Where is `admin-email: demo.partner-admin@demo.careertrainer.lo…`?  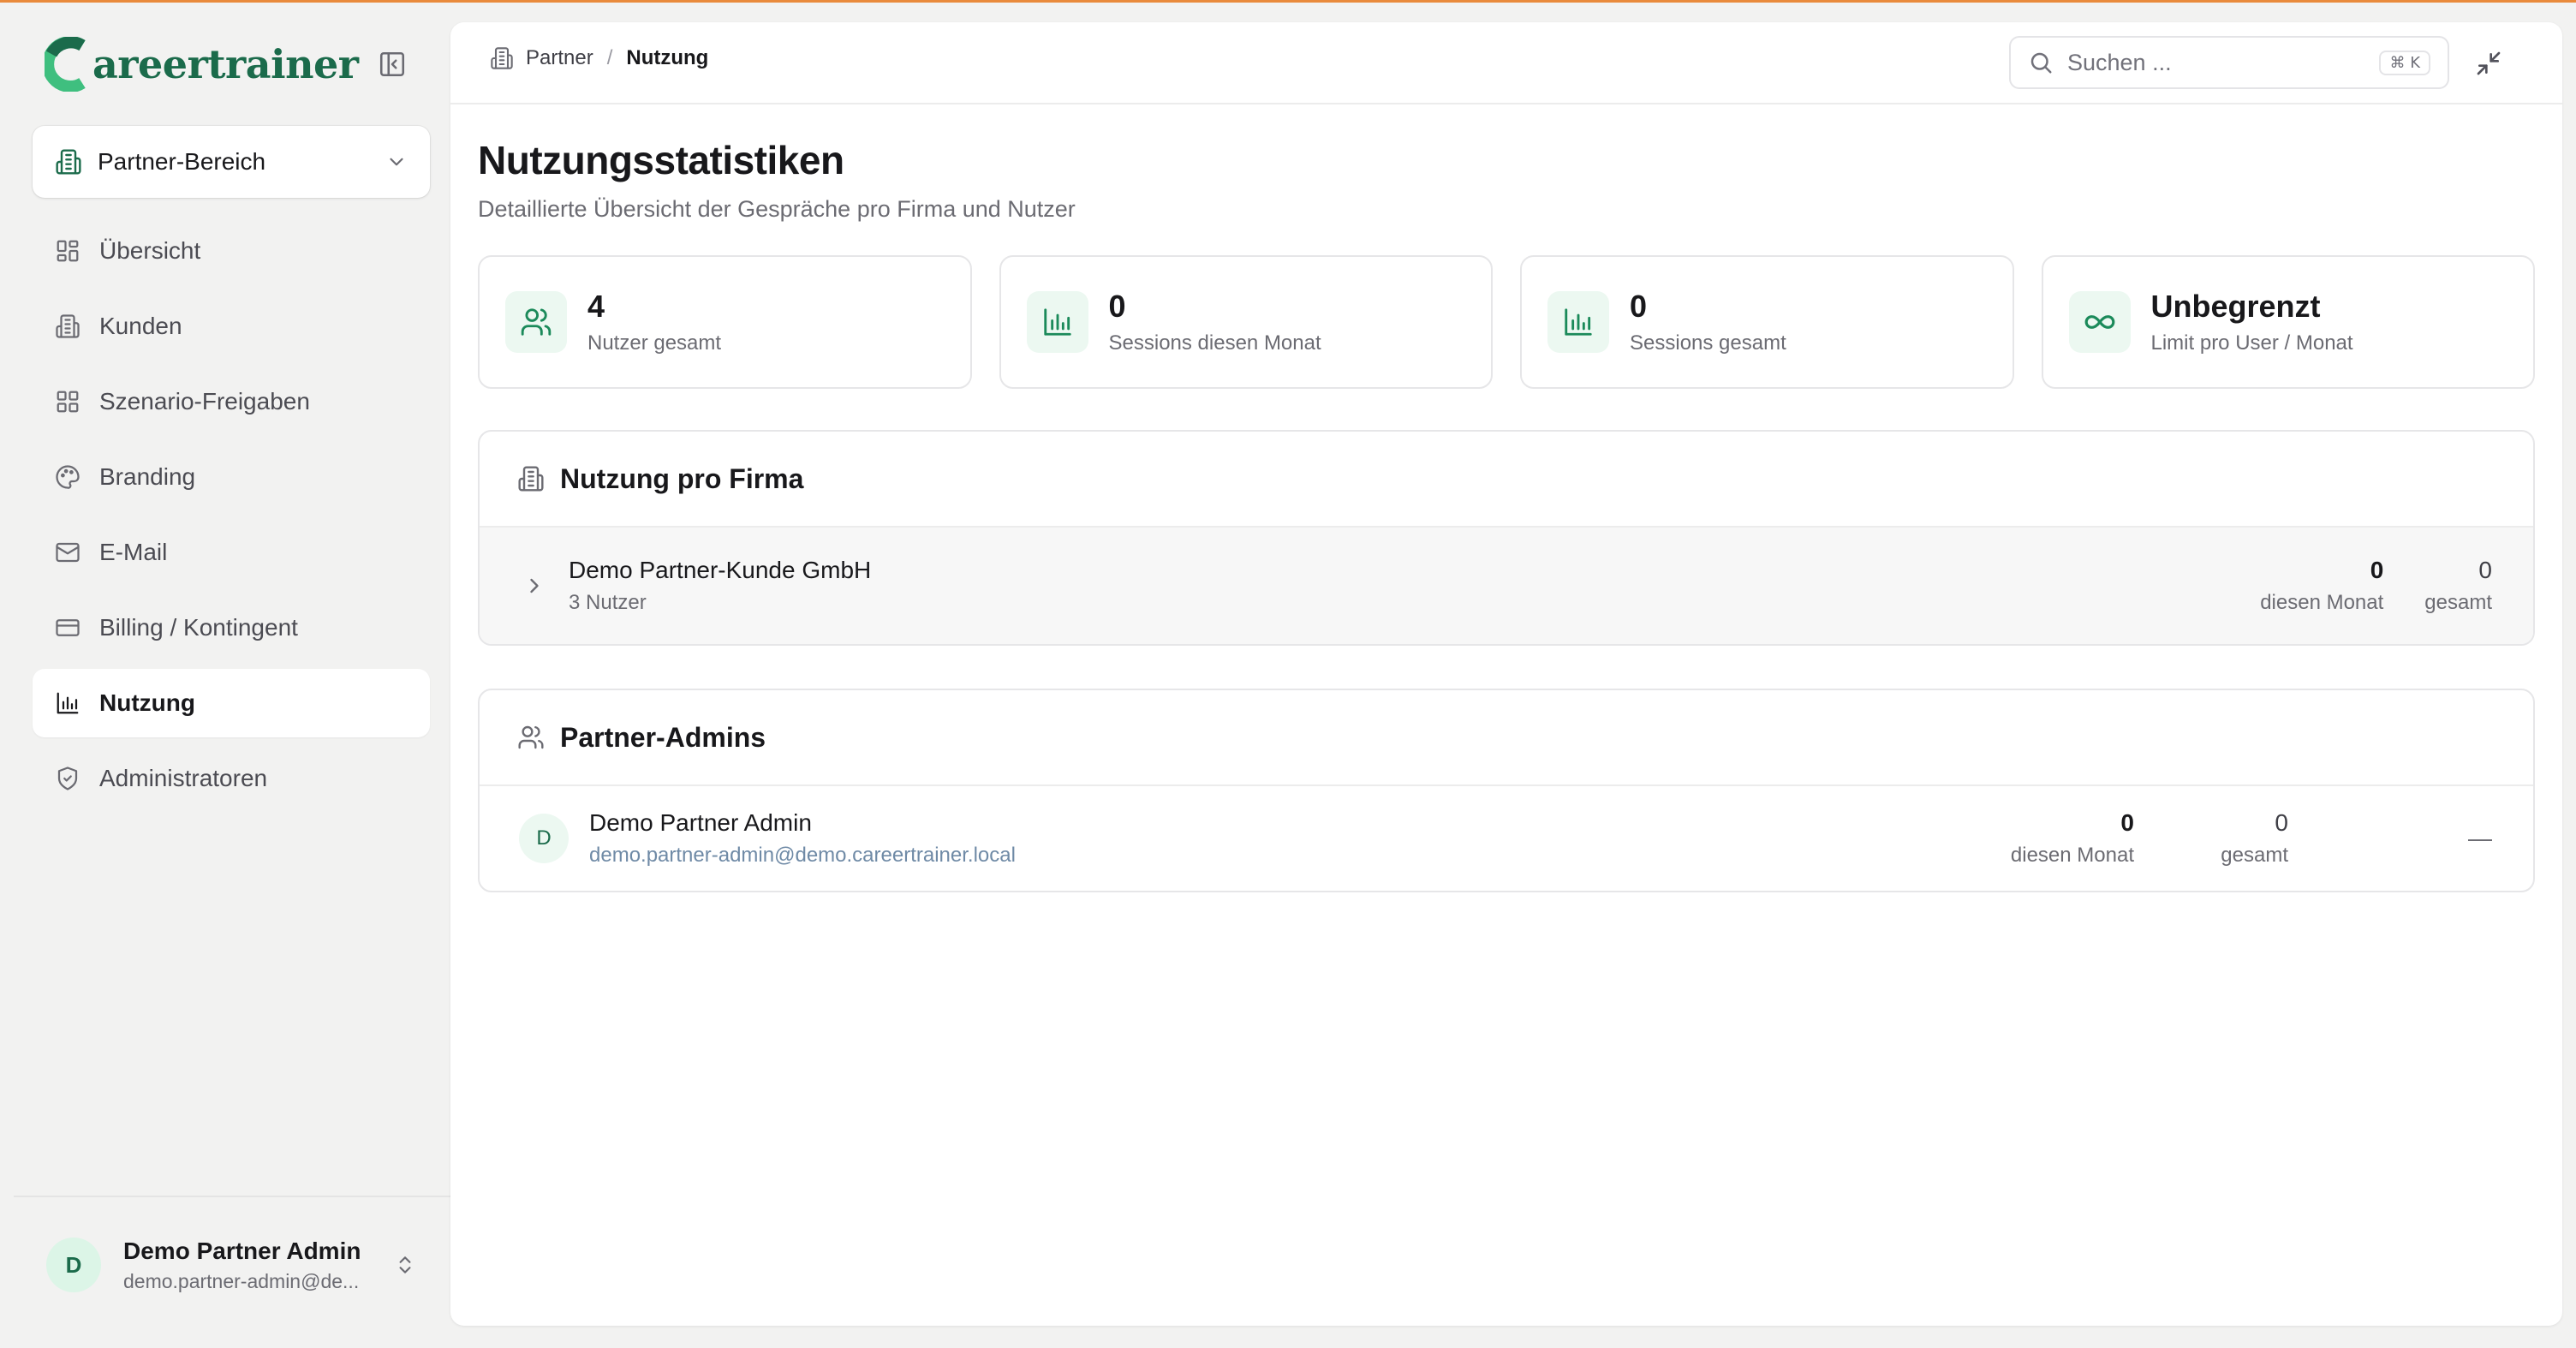
admin-email: demo.partner-admin@demo.careertrainer.lo… is located at coordinates (803, 855).